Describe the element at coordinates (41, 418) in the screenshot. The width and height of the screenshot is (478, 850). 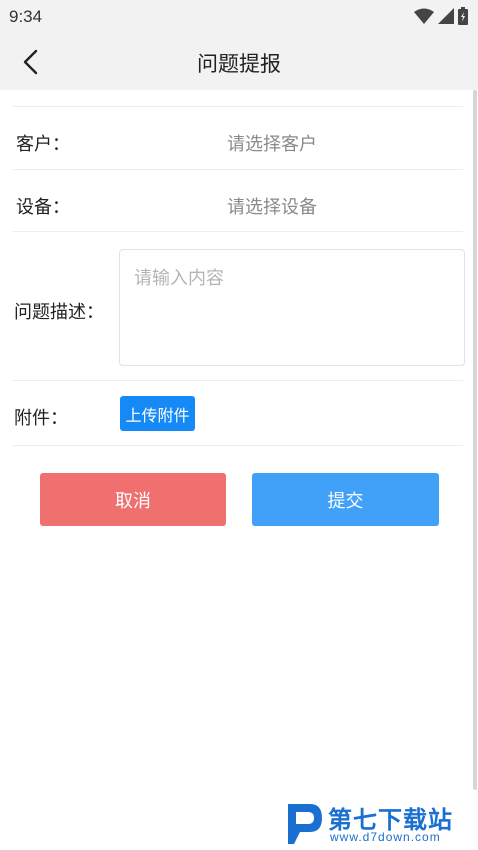
I see `attachment-label: 附件：` at that location.